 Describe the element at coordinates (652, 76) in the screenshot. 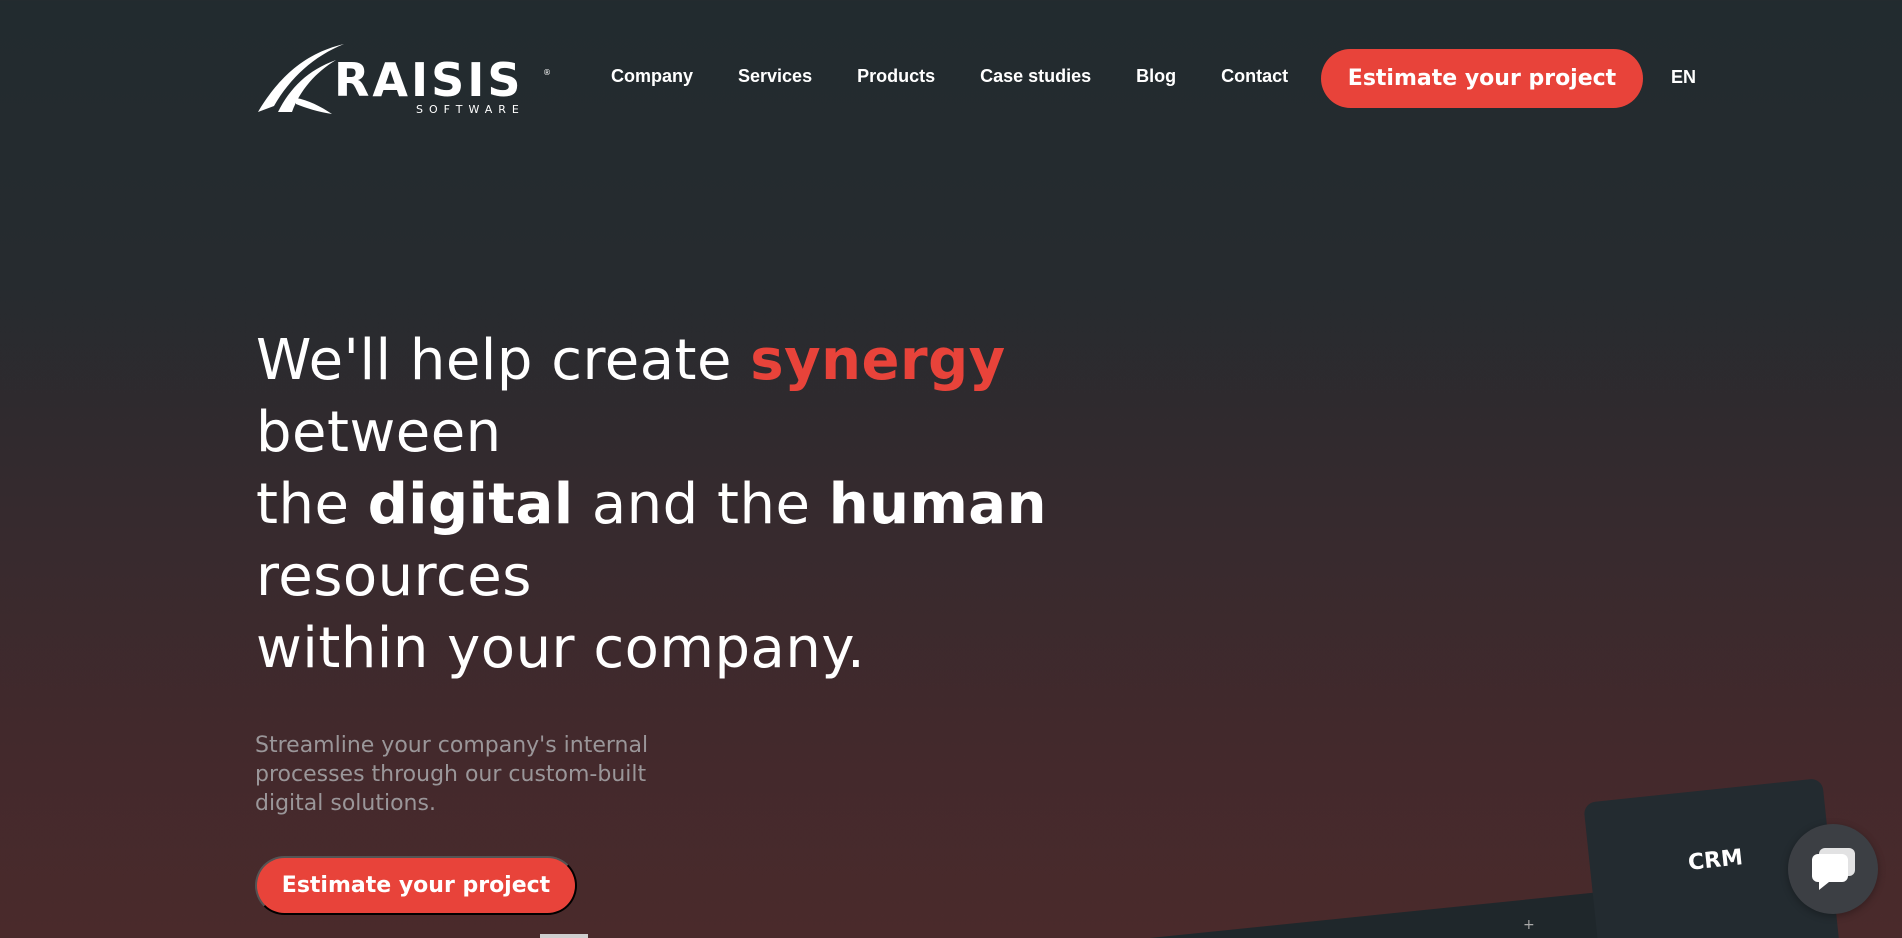

I see `nav-item-company: Company` at that location.